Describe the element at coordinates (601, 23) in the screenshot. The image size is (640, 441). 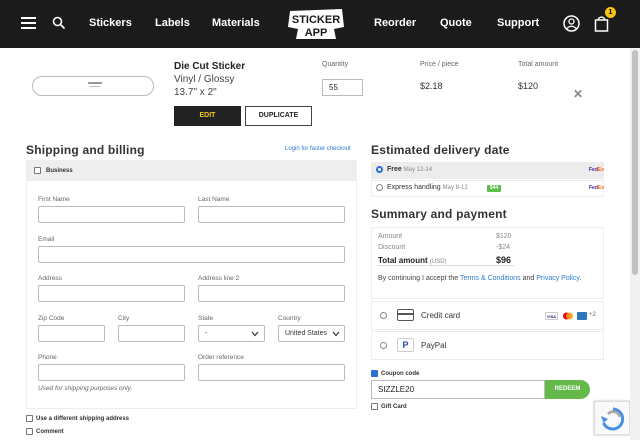
I see `cart-icon` at that location.